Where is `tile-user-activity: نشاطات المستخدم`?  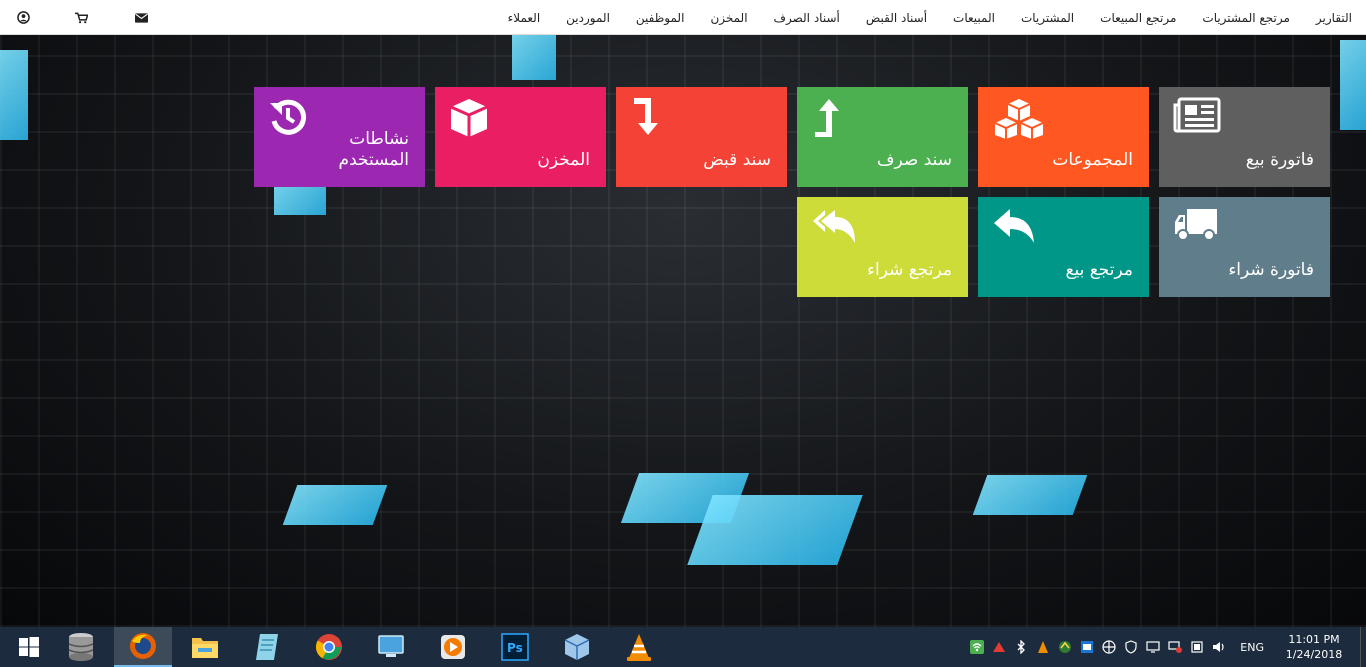
tile-user-activity: نشاطات المستخدم is located at coordinates (339, 137).